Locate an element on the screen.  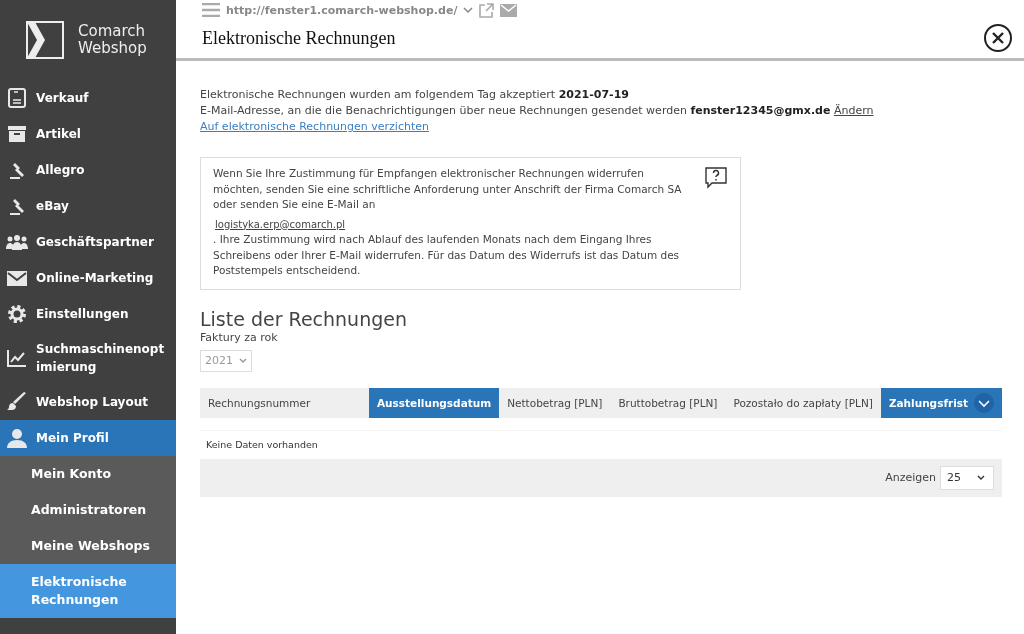
section-heading: Liste der Rechnungen is located at coordinates (304, 318).